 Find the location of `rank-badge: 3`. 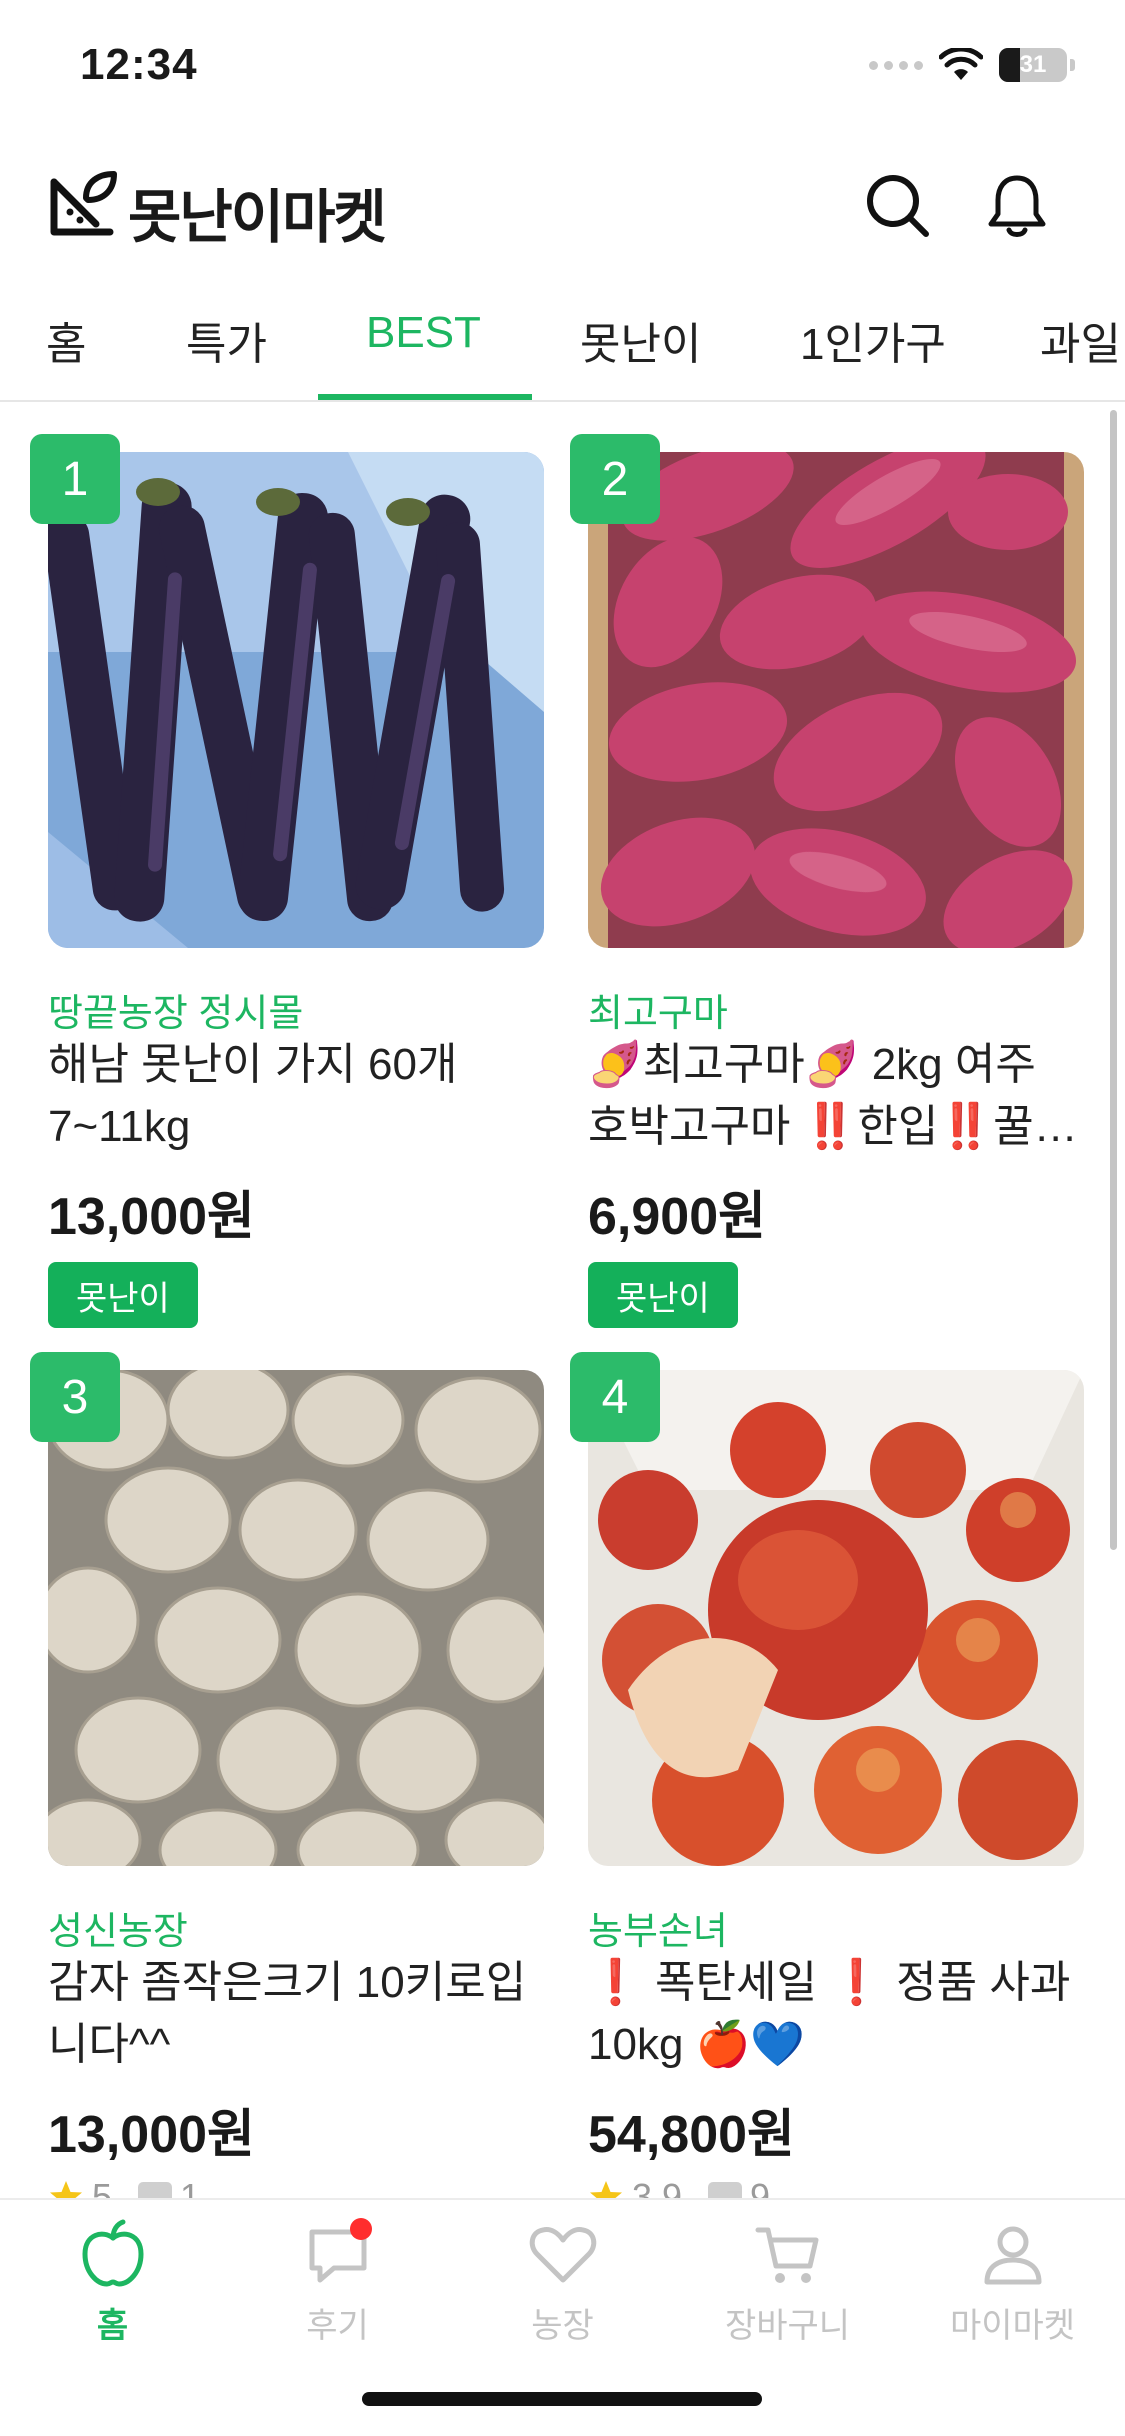

rank-badge: 3 is located at coordinates (75, 1397).